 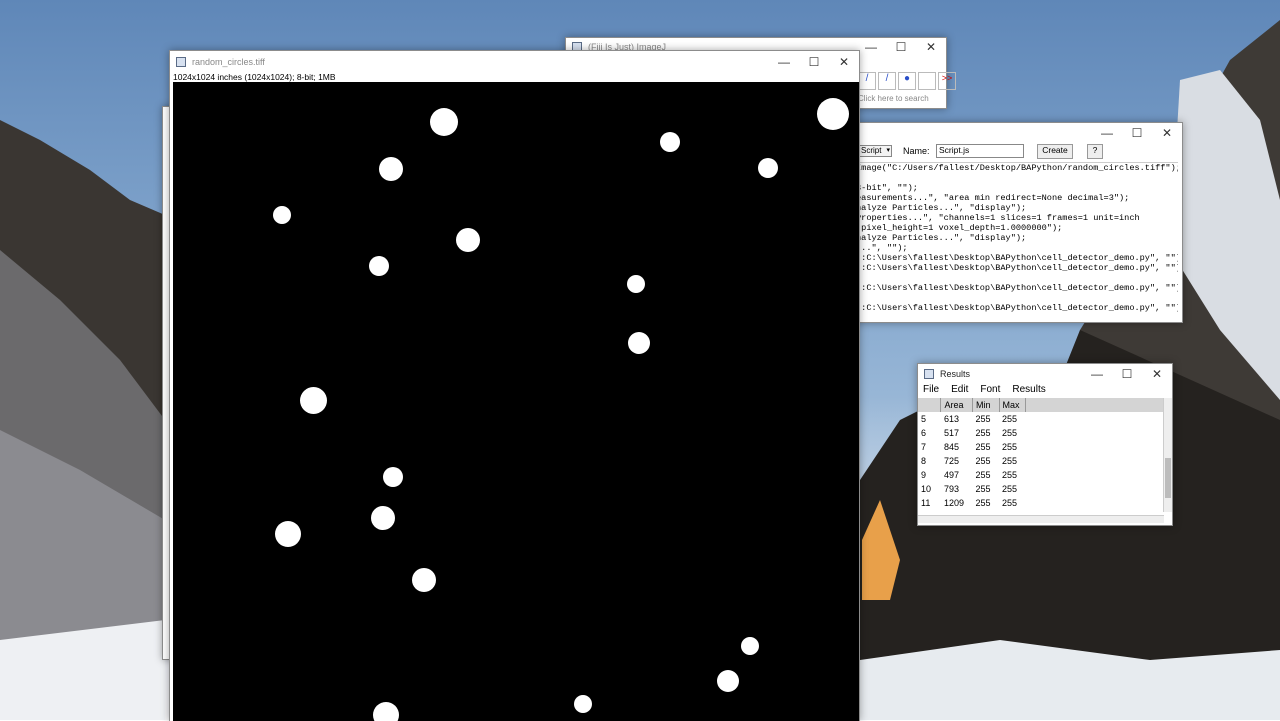 I want to click on search-bar: Click here to search, so click(x=893, y=98).